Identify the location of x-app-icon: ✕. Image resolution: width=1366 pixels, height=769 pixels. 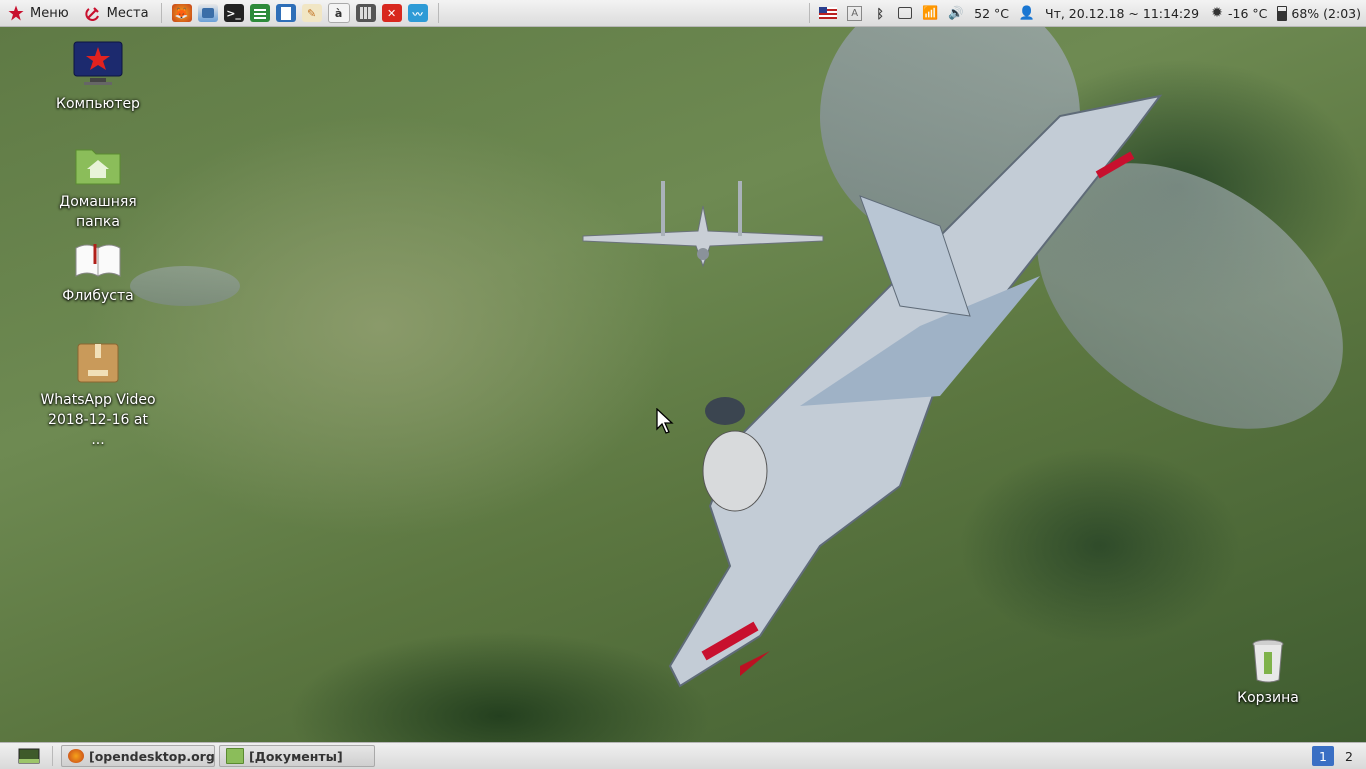
(391, 13).